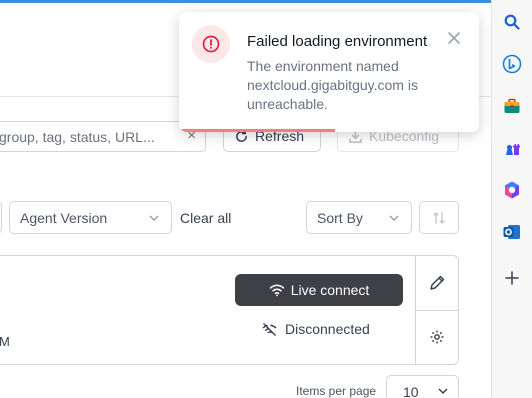  What do you see at coordinates (411, 391) in the screenshot?
I see `items-per-page-value: 10` at bounding box center [411, 391].